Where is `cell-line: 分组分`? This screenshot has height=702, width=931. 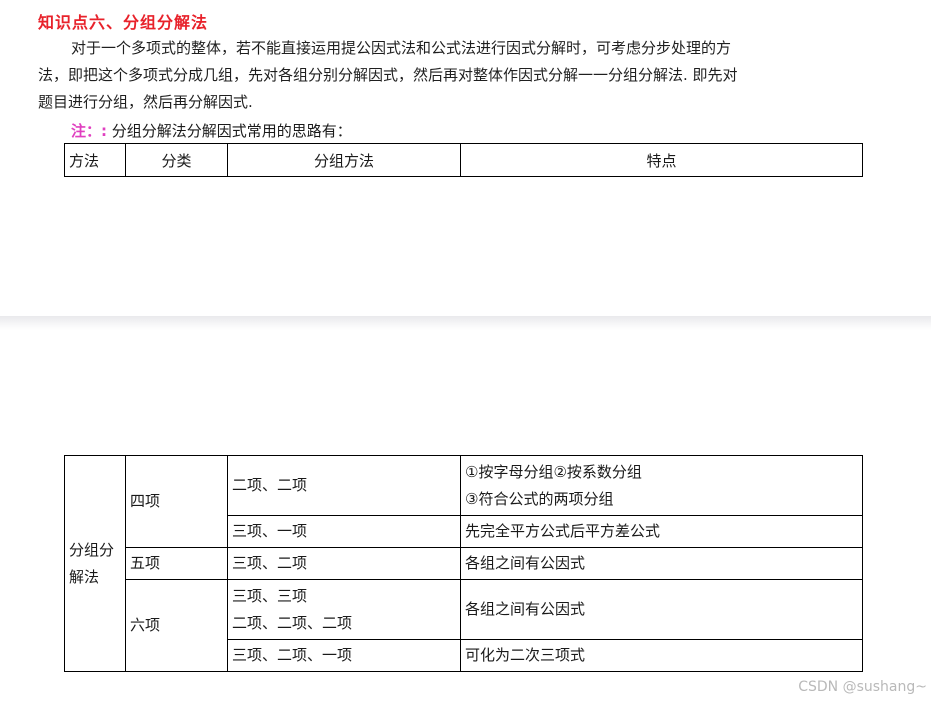 cell-line: 分组分 is located at coordinates (92, 549).